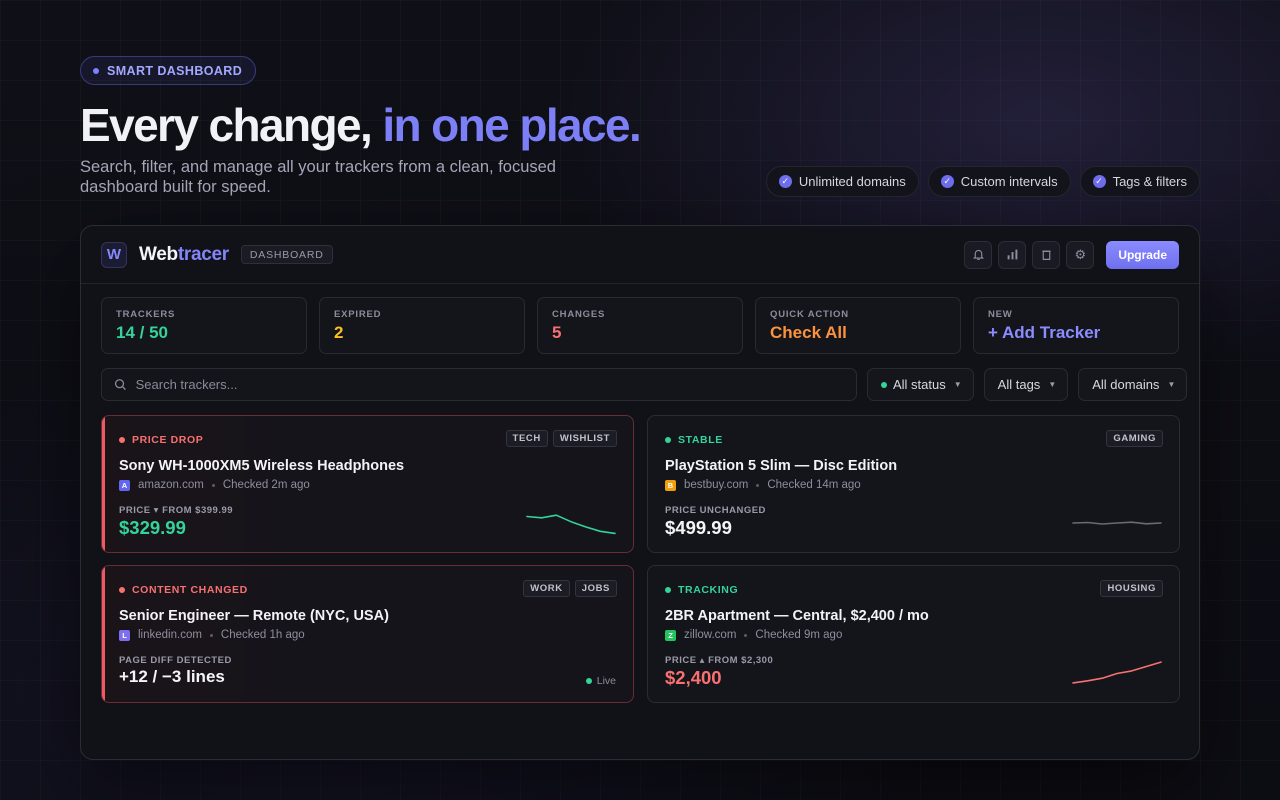 This screenshot has width=1280, height=800. What do you see at coordinates (214, 485) in the screenshot?
I see `card-meta: A amazon.com Checked 2m ago` at bounding box center [214, 485].